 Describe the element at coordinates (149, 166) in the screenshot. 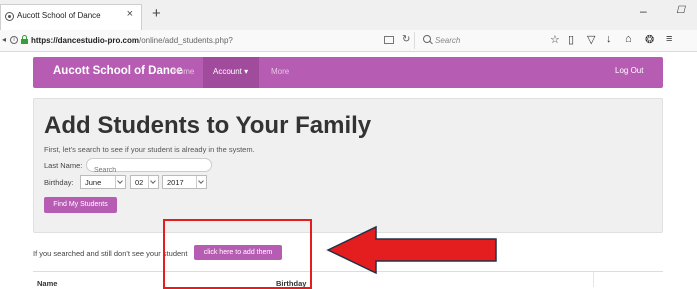

I see `last-name-field` at that location.